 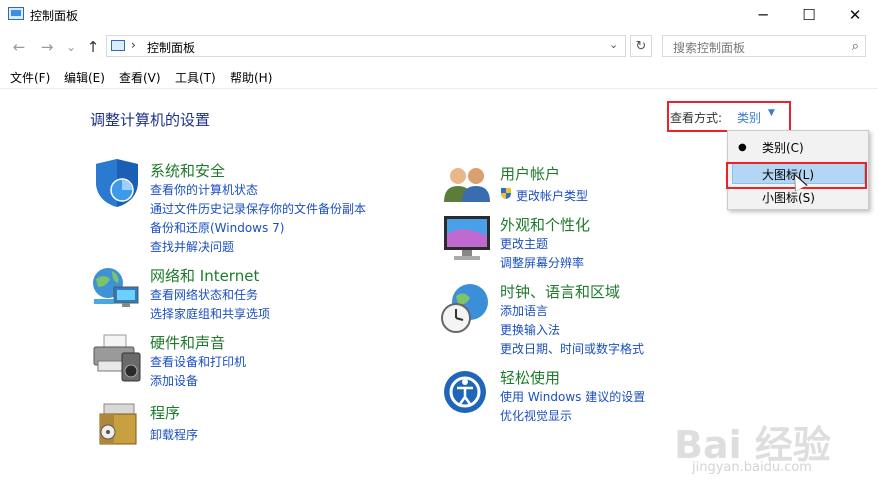 I want to click on link-recommended-settings: 使用 Windows 建议的设置, so click(x=572, y=396).